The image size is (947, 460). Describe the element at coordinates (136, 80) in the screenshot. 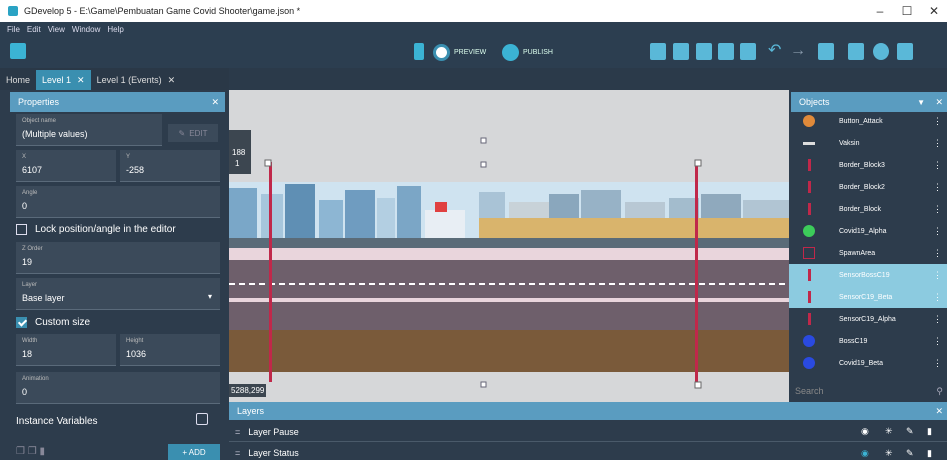

I see `tab-level-1-events: Level 1 (Events) ✕` at that location.